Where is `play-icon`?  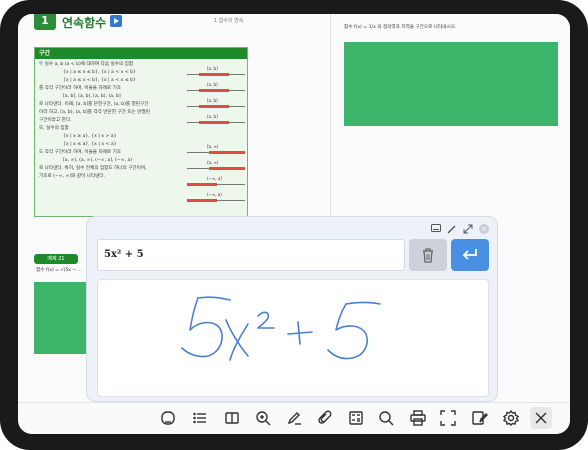 play-icon is located at coordinates (116, 21).